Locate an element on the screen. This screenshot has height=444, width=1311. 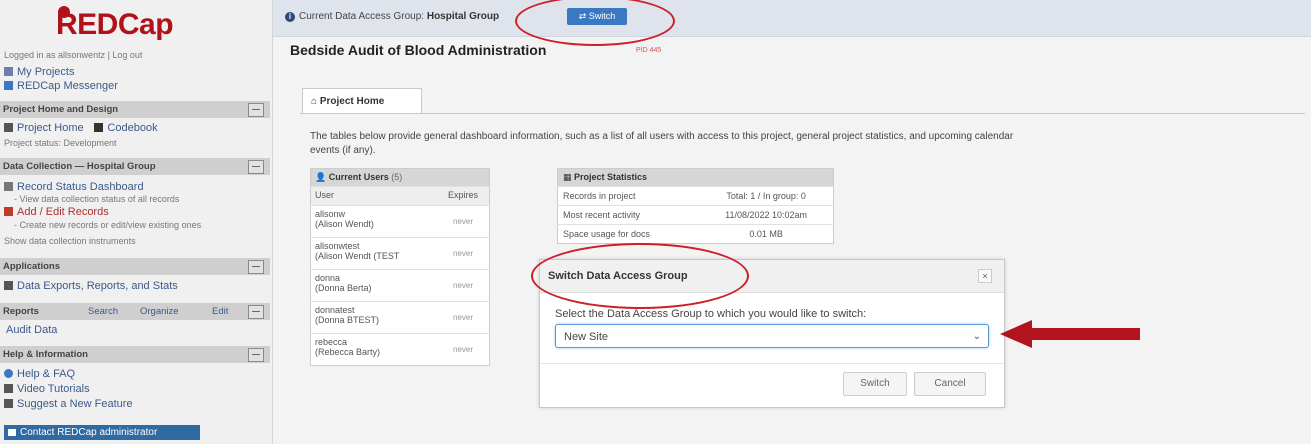
section-data-collection: Data Collection — Hospital Group is located at coordinates (135, 166).